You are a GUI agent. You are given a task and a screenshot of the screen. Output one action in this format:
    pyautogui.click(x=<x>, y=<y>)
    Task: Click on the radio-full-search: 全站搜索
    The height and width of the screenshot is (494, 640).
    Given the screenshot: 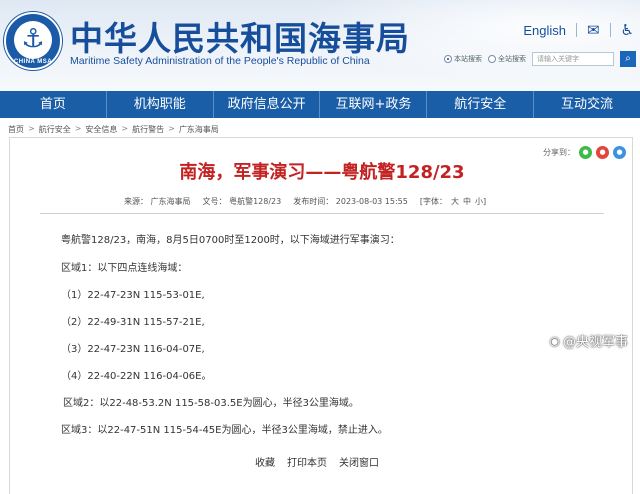 What is the action you would take?
    pyautogui.click(x=507, y=59)
    